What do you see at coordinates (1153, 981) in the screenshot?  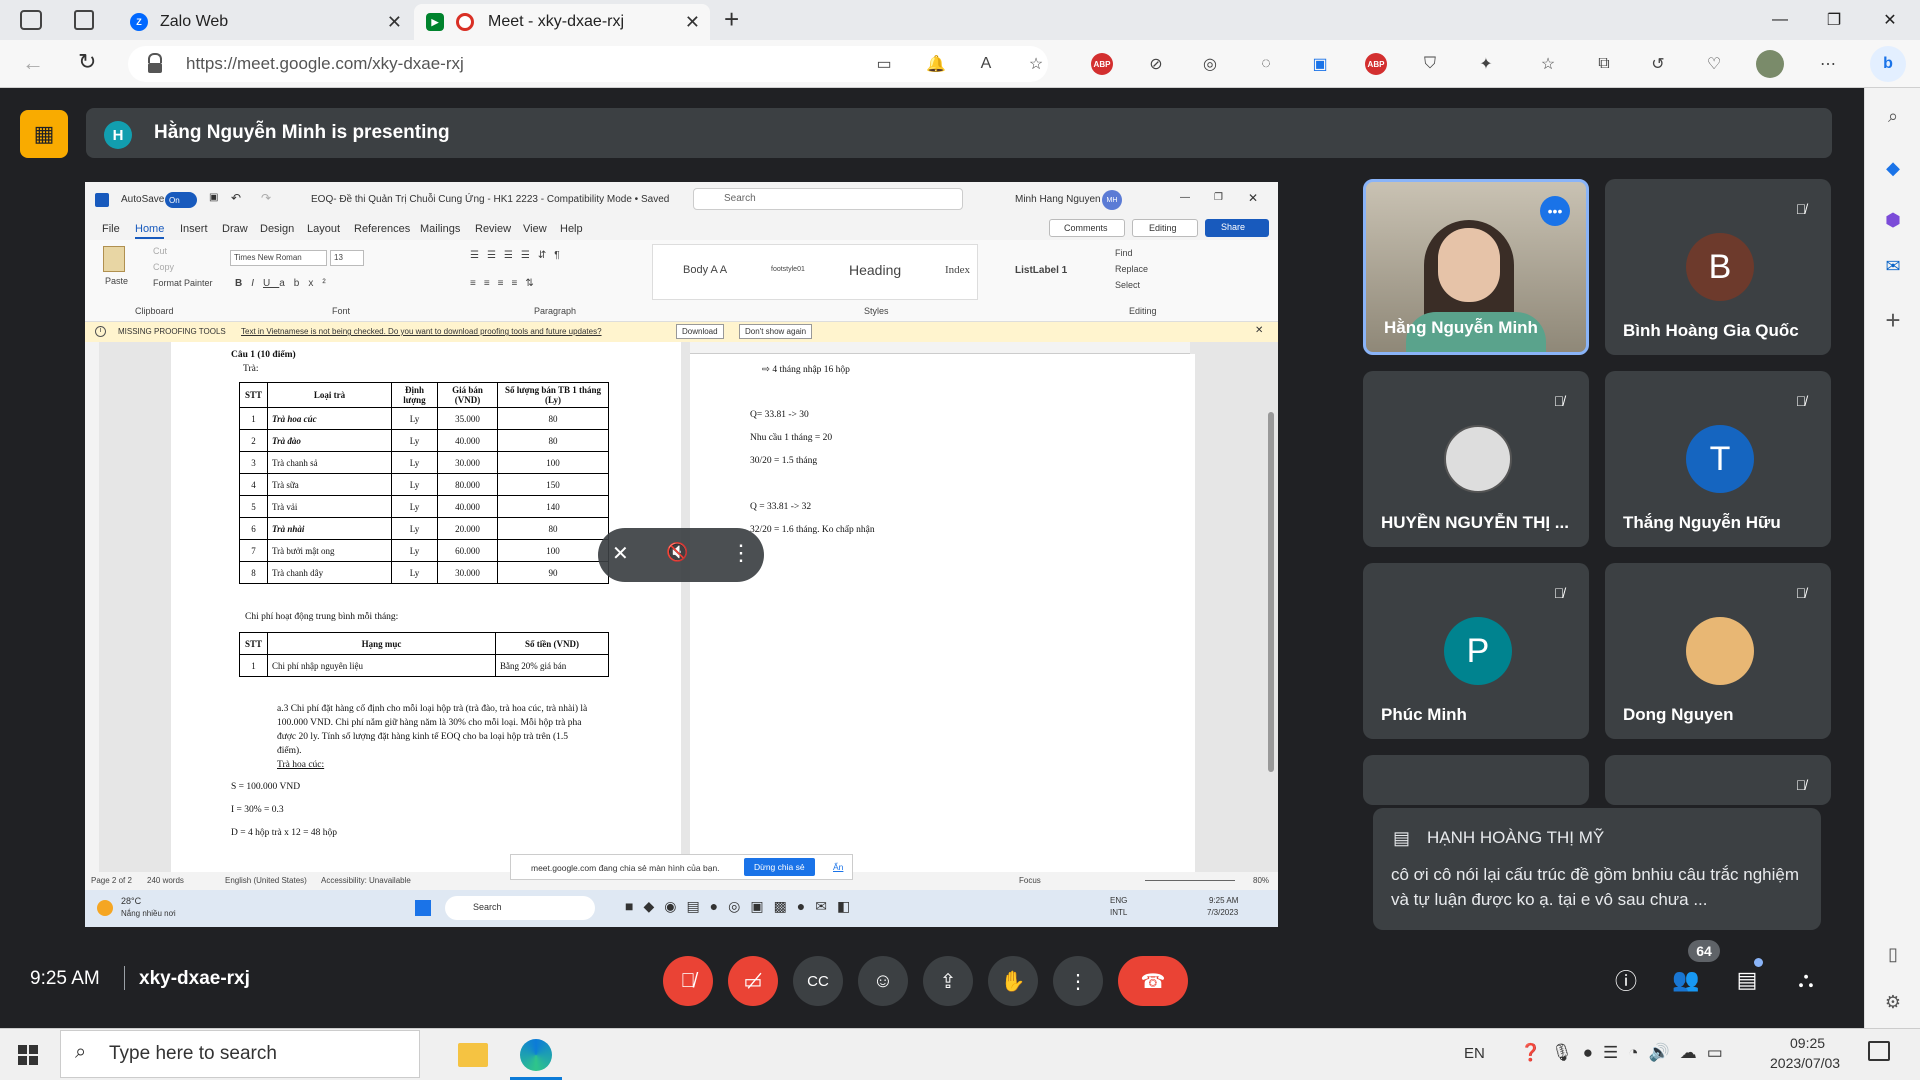 I see `leave-call-button: ☎` at bounding box center [1153, 981].